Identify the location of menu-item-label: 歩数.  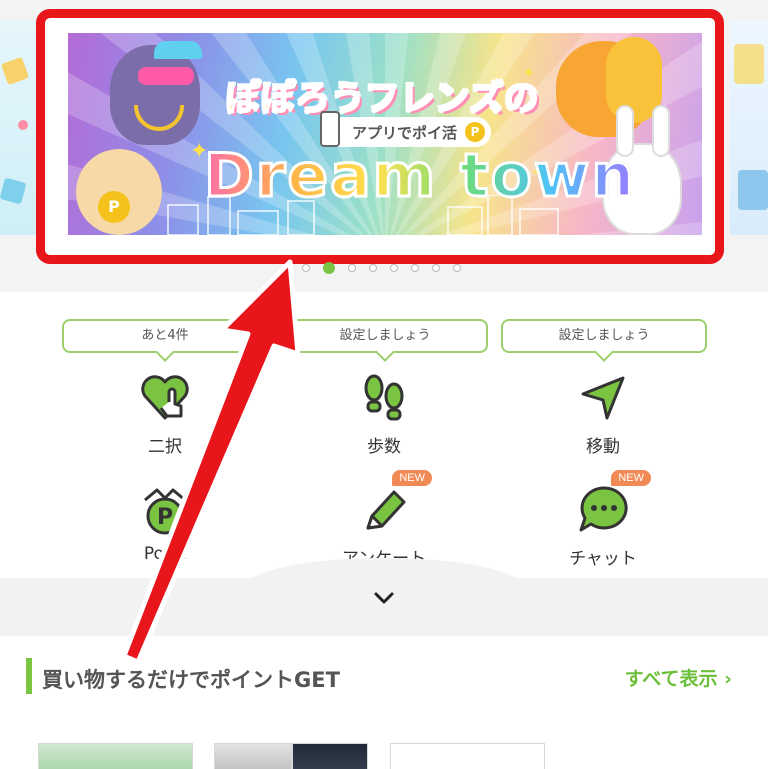
(384, 447).